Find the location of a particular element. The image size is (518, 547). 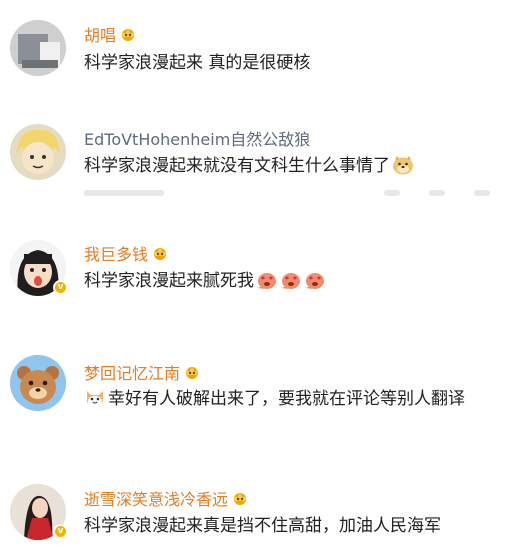

comment-author: 胡唱 is located at coordinates (100, 34).